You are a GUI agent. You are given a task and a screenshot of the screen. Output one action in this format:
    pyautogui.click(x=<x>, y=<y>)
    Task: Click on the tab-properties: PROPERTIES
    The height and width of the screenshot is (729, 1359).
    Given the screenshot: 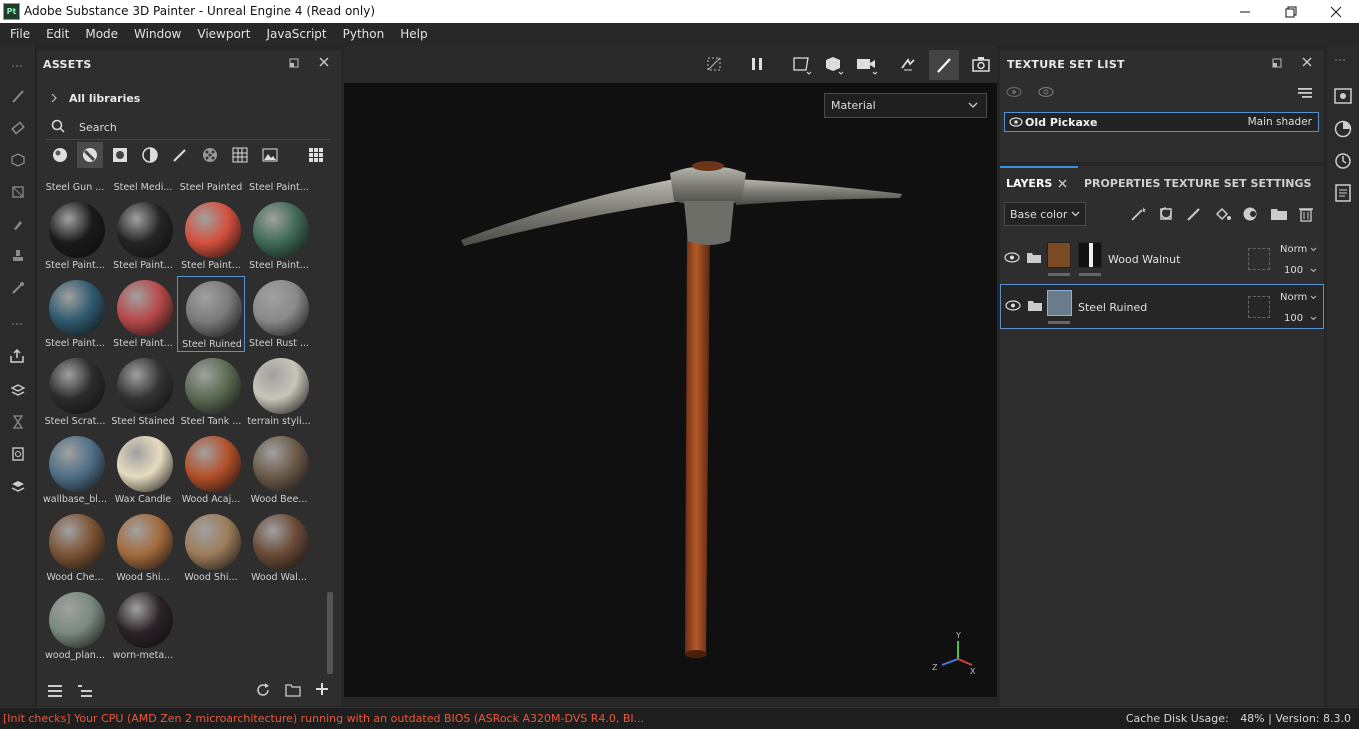 What is the action you would take?
    pyautogui.click(x=1122, y=183)
    